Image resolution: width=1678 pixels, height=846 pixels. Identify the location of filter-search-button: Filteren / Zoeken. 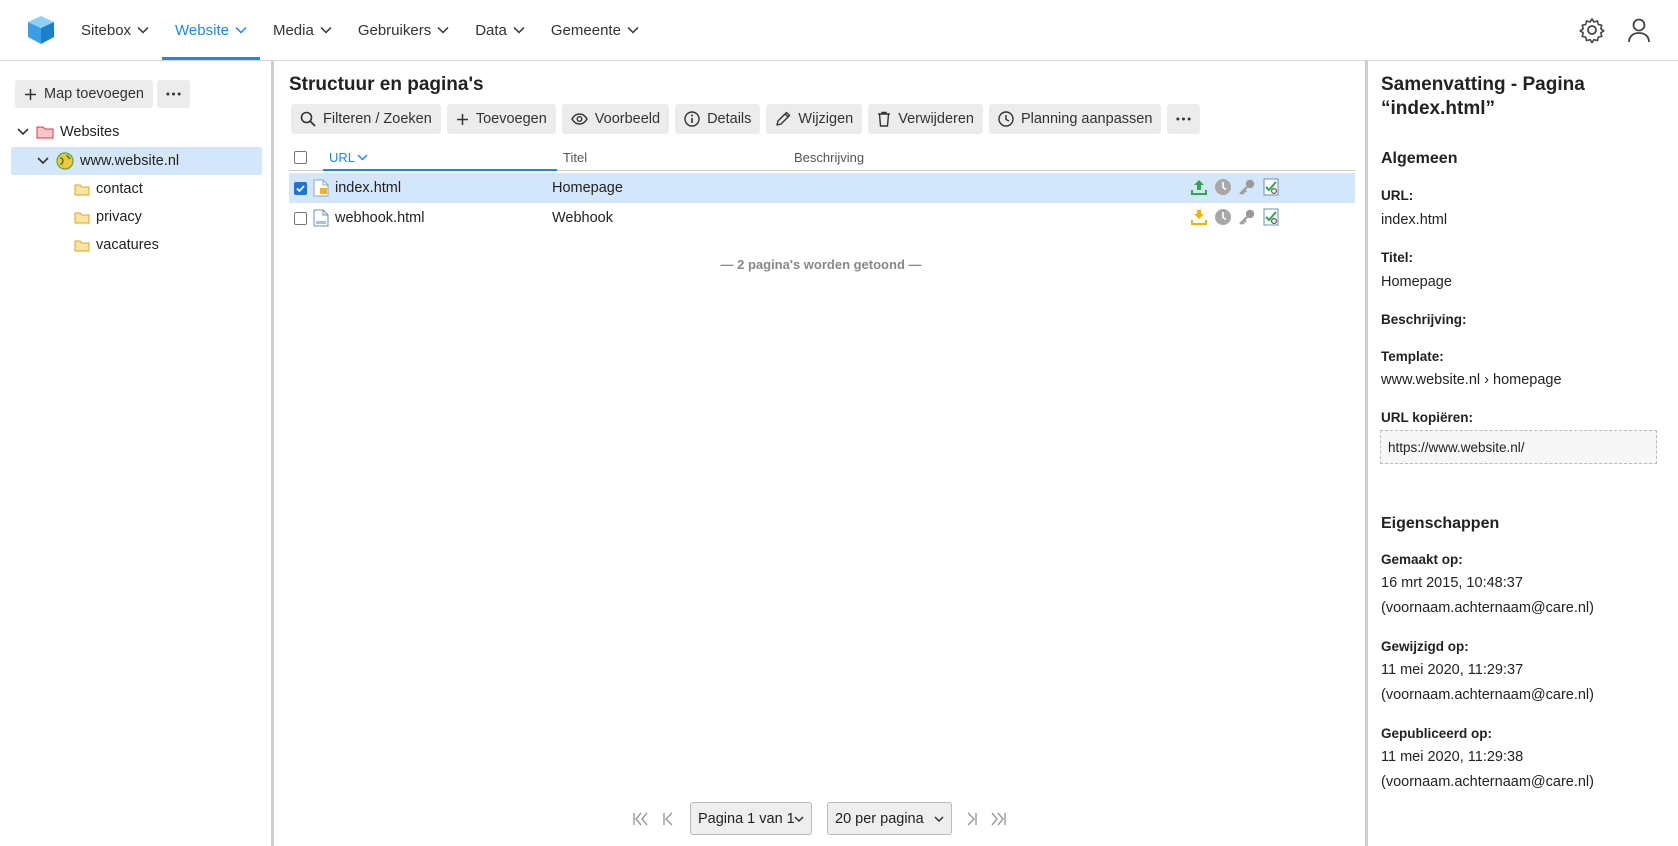
(366, 119).